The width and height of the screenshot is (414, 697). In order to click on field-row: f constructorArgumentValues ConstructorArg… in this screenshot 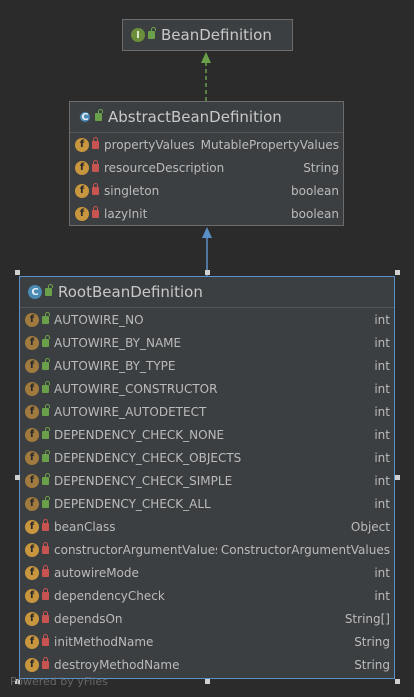, I will do `click(207, 549)`.